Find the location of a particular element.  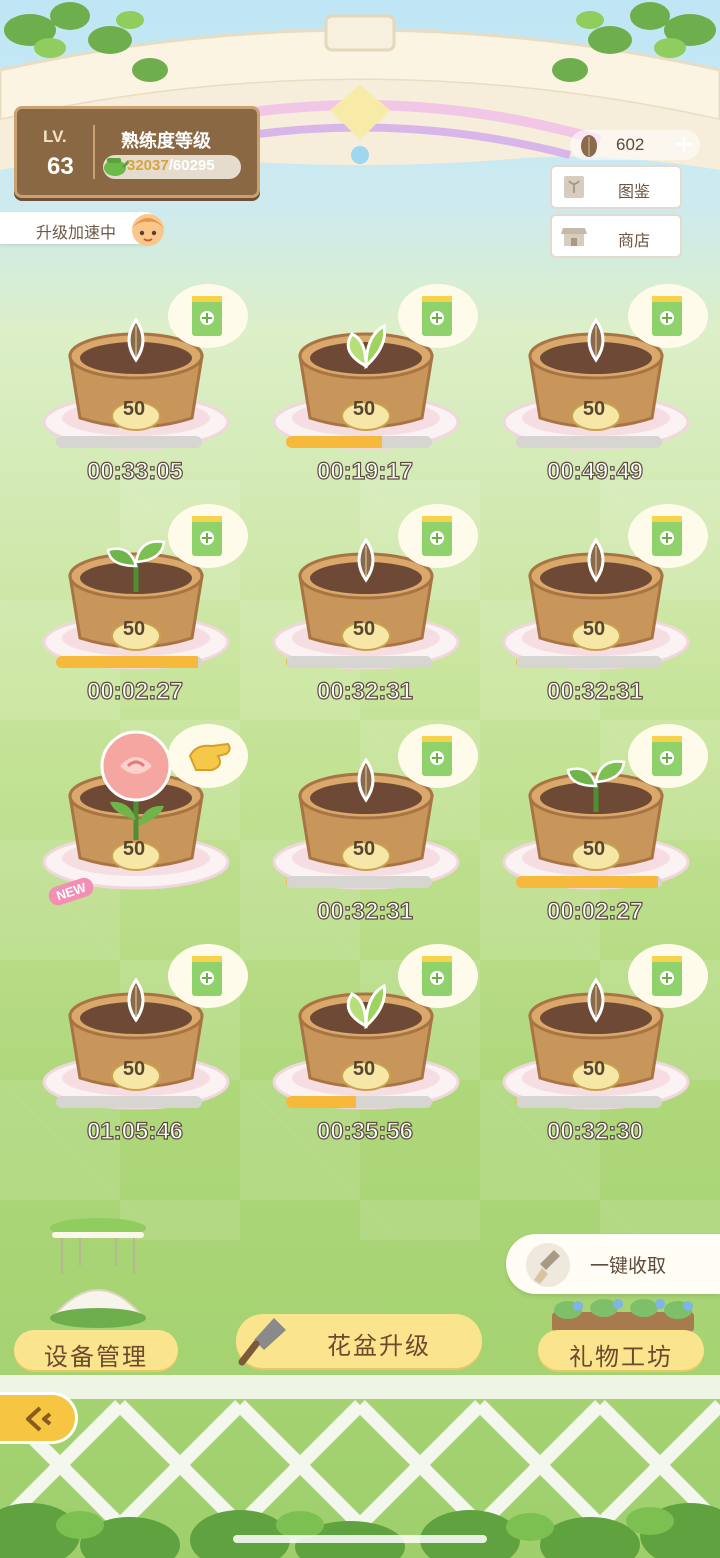

gift-workshop-label: 礼物工坊 is located at coordinates (621, 1357).